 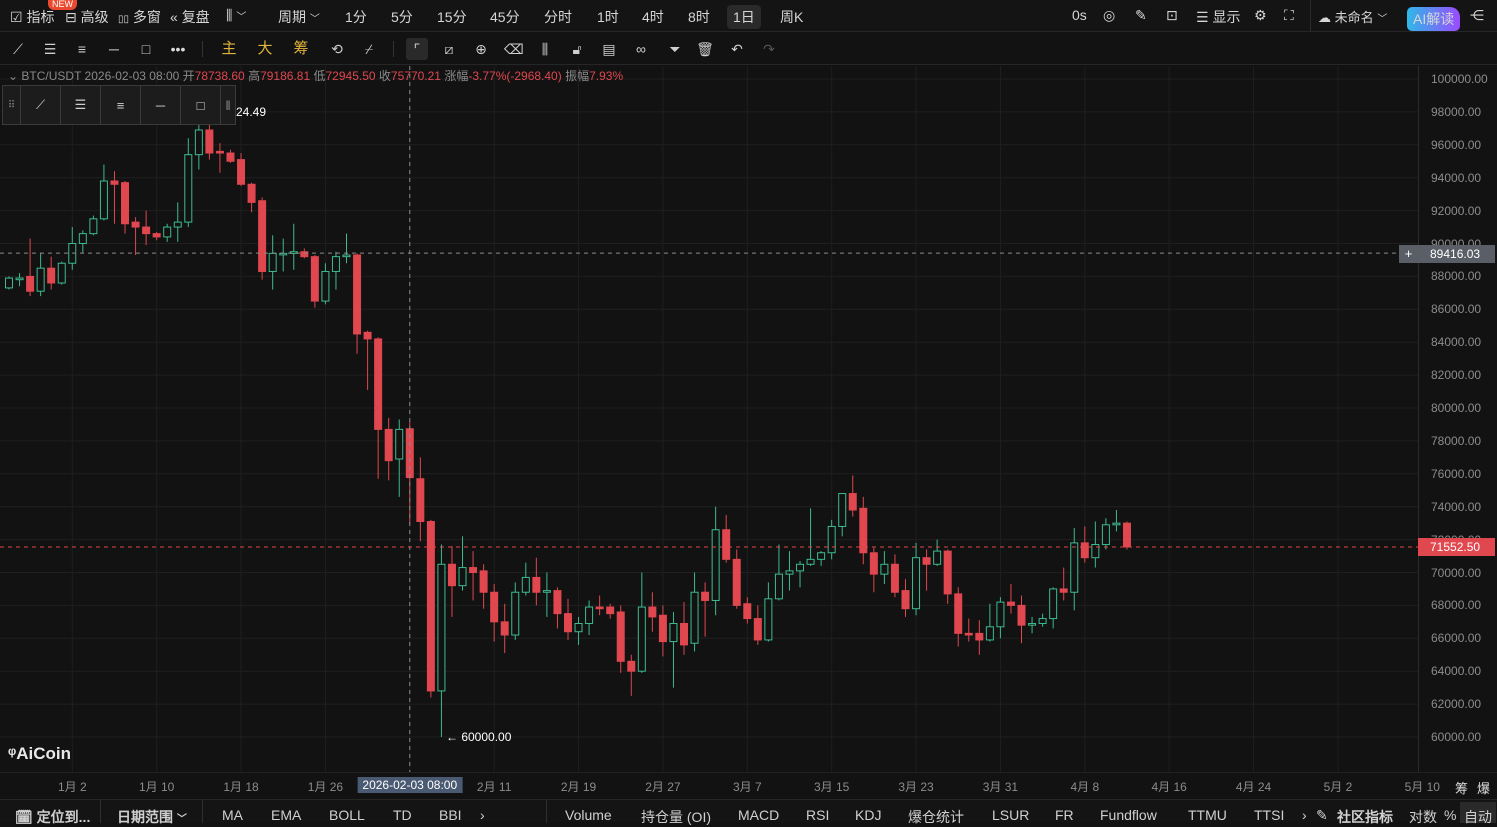 I want to click on time-tick-label: 3月 7, so click(x=747, y=787).